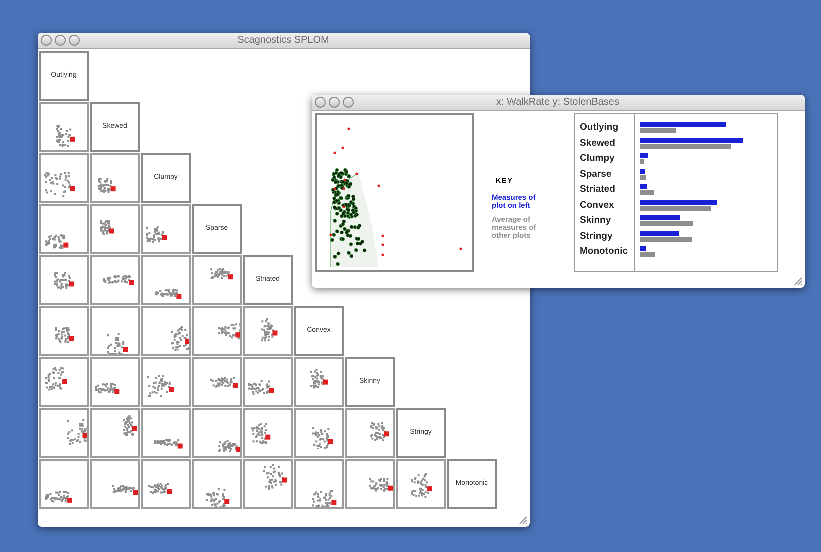 Image resolution: width=821 pixels, height=552 pixels. I want to click on measure-label: Skinny, so click(596, 221).